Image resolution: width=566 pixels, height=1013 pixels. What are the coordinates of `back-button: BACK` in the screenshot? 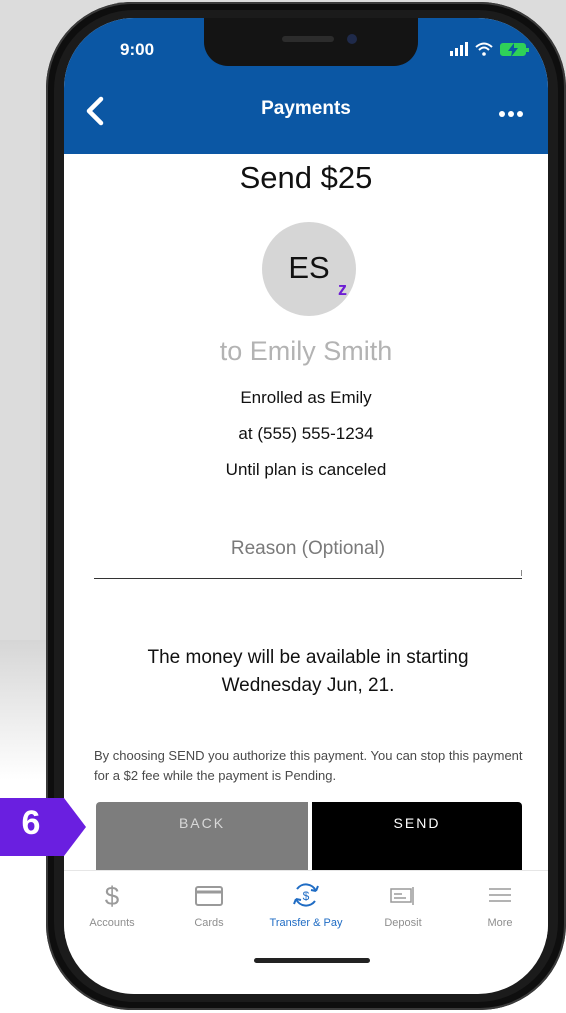 It's located at (202, 837).